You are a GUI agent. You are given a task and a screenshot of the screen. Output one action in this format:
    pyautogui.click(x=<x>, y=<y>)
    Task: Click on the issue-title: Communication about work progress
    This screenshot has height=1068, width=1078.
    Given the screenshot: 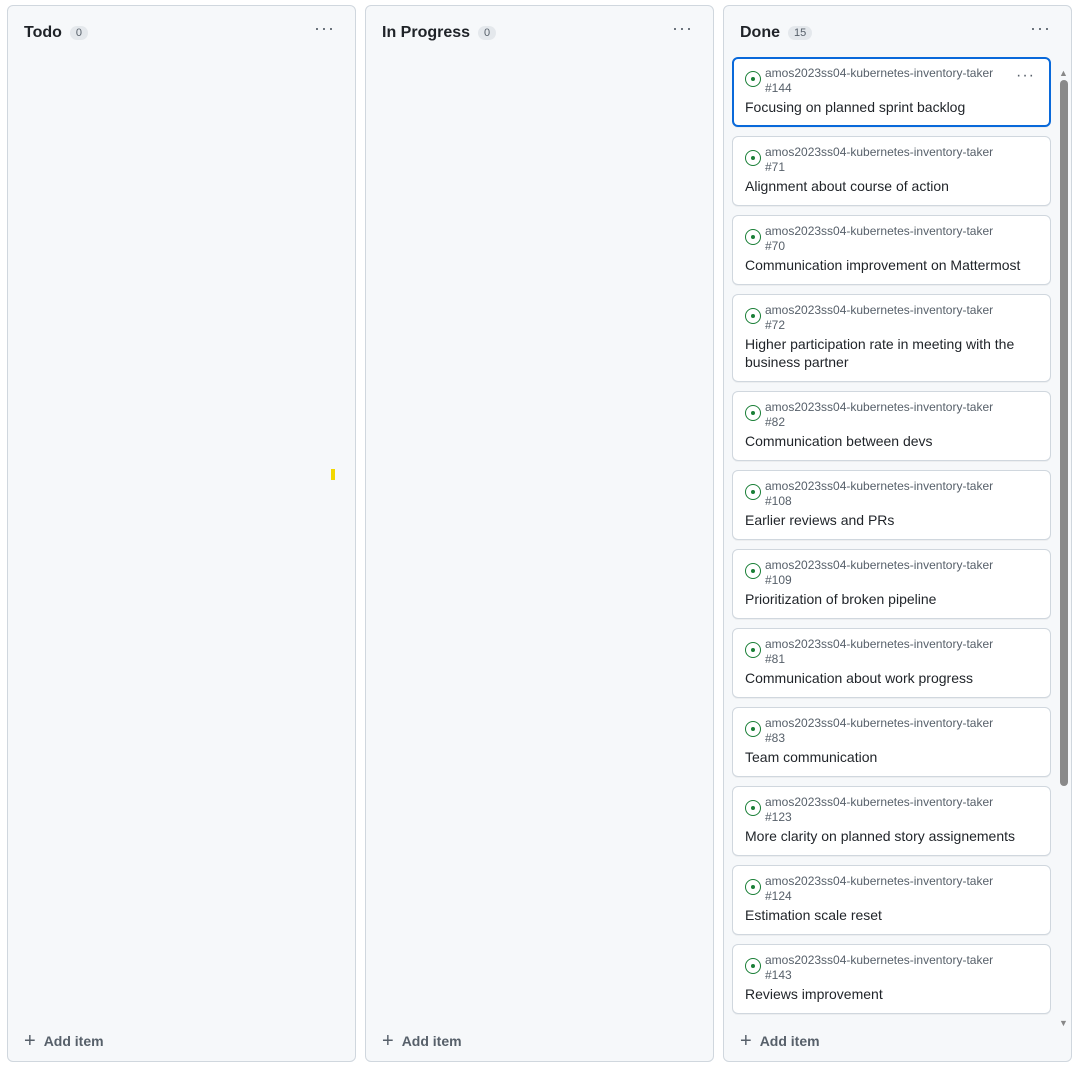 What is the action you would take?
    pyautogui.click(x=891, y=678)
    